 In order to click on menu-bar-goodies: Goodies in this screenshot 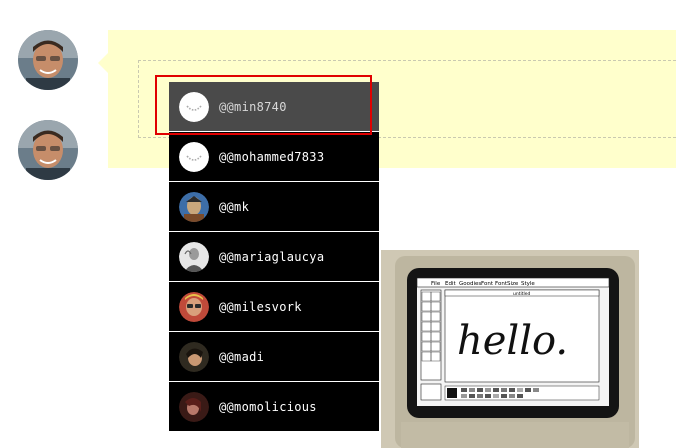, I will do `click(470, 284)`.